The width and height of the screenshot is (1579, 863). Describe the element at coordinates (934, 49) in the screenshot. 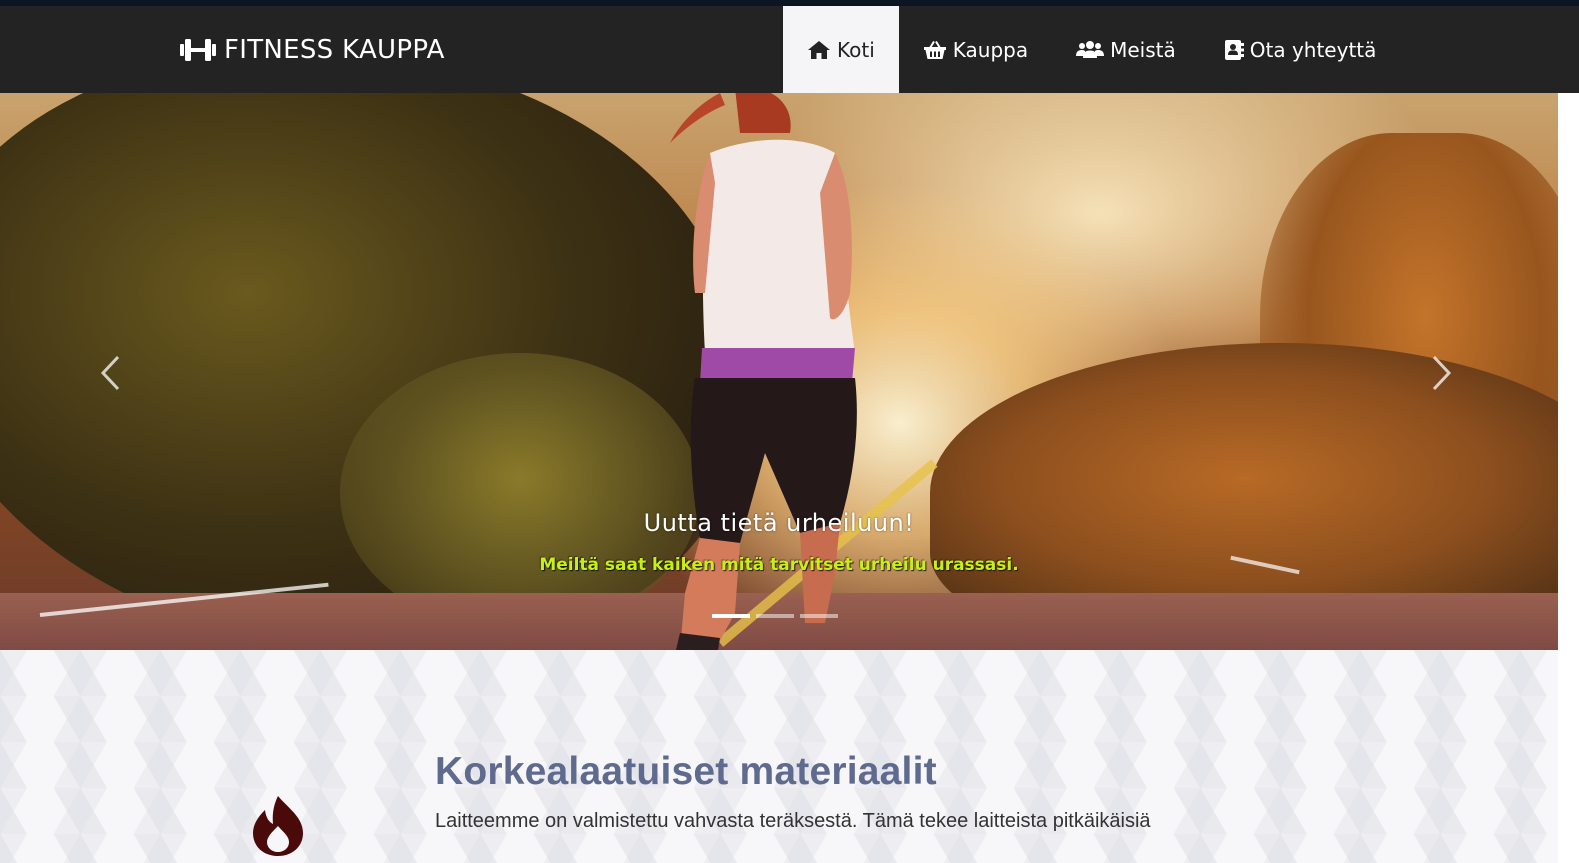

I see `basket-icon` at that location.